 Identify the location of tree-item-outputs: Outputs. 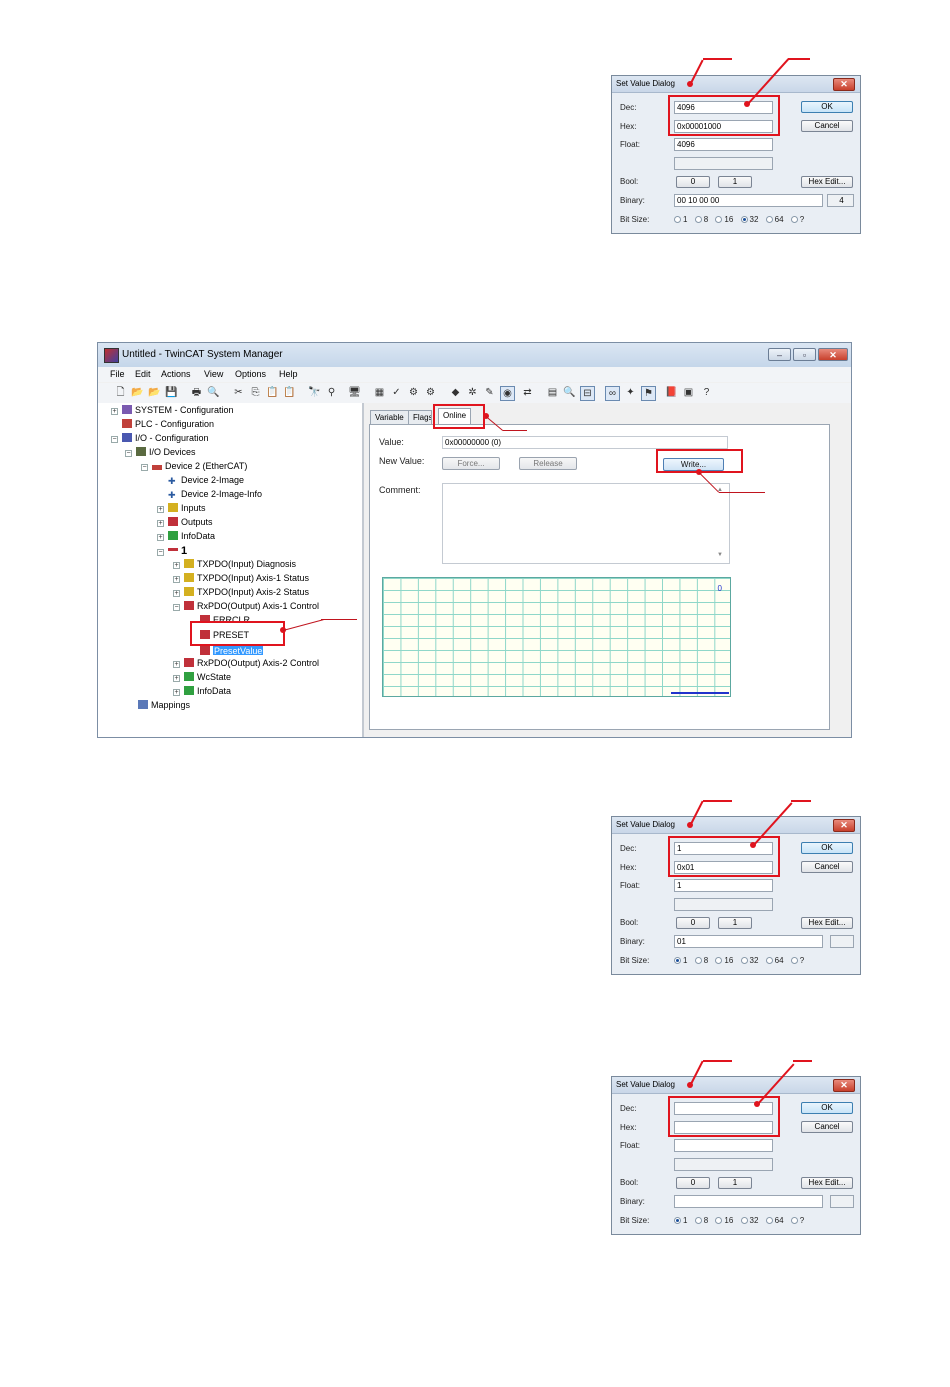
(190, 522).